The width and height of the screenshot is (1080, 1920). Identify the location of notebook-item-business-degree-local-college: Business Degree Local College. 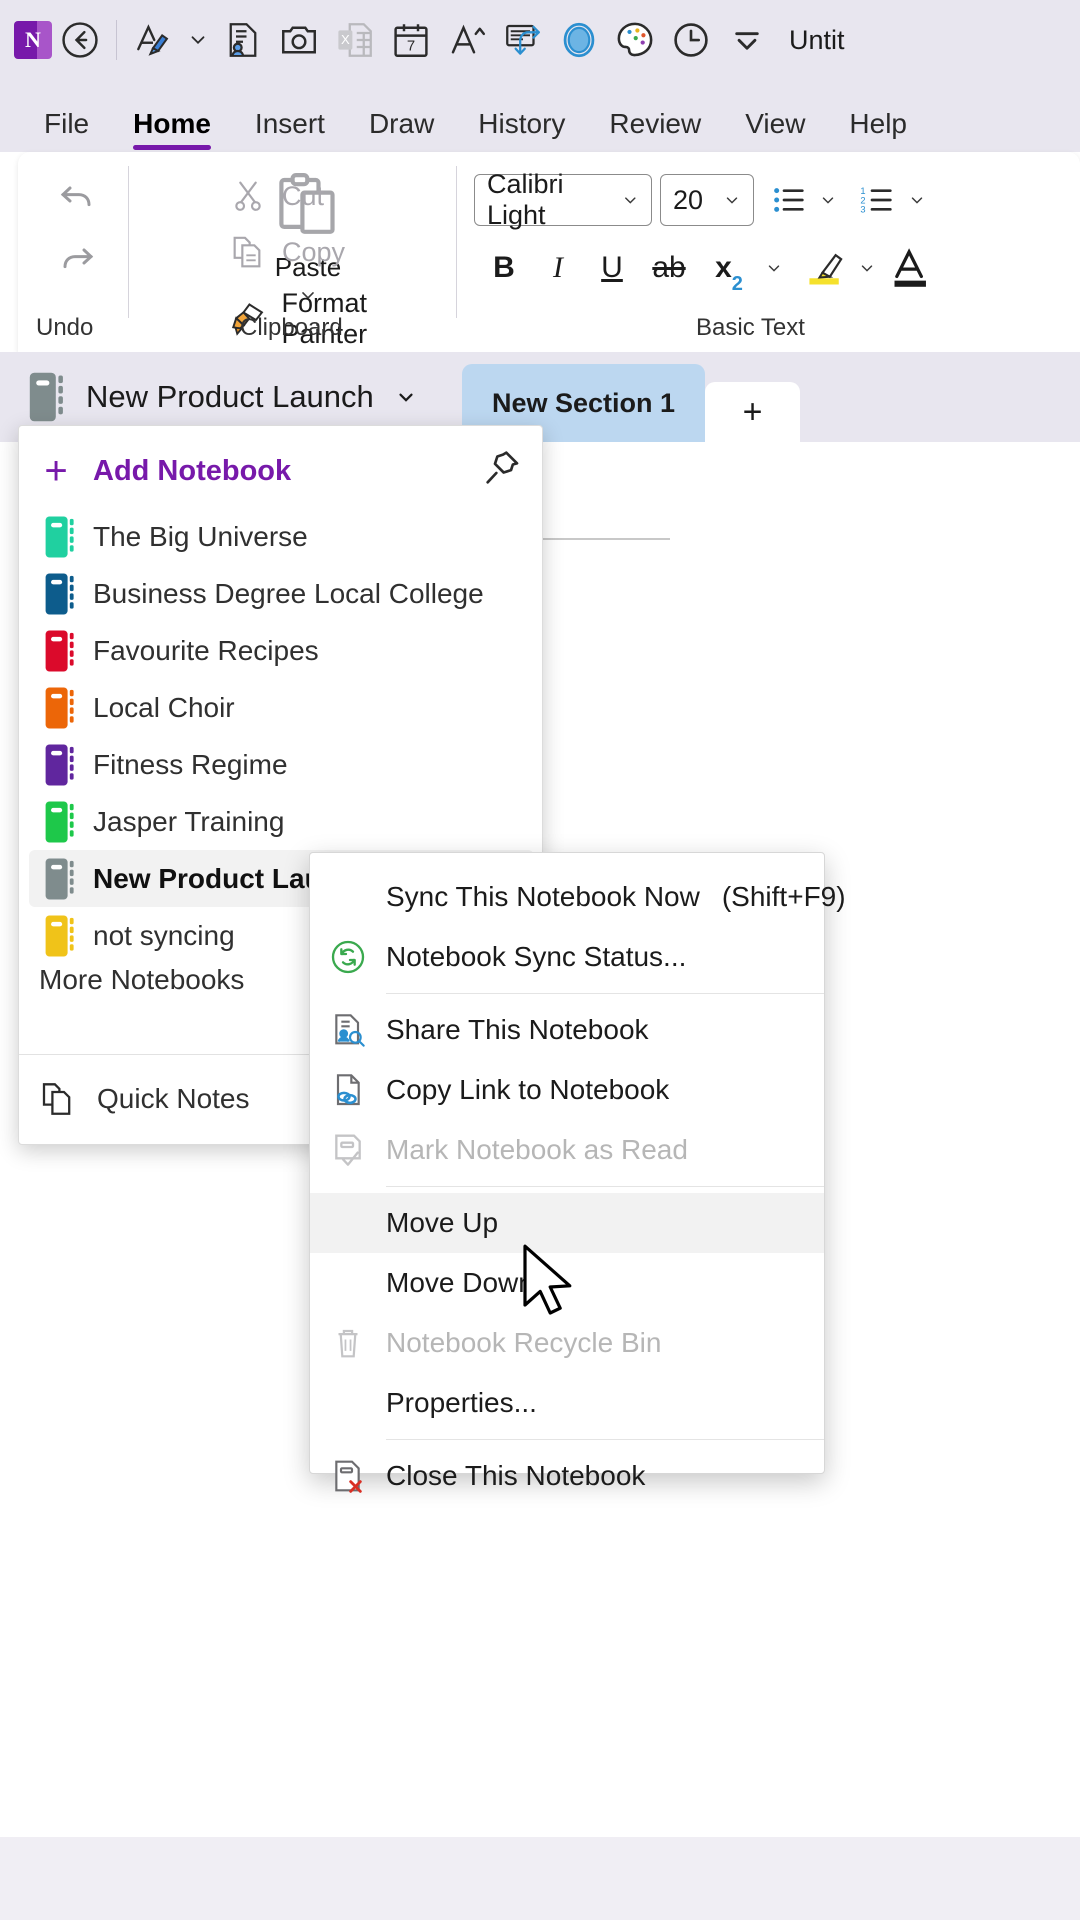
(281, 593).